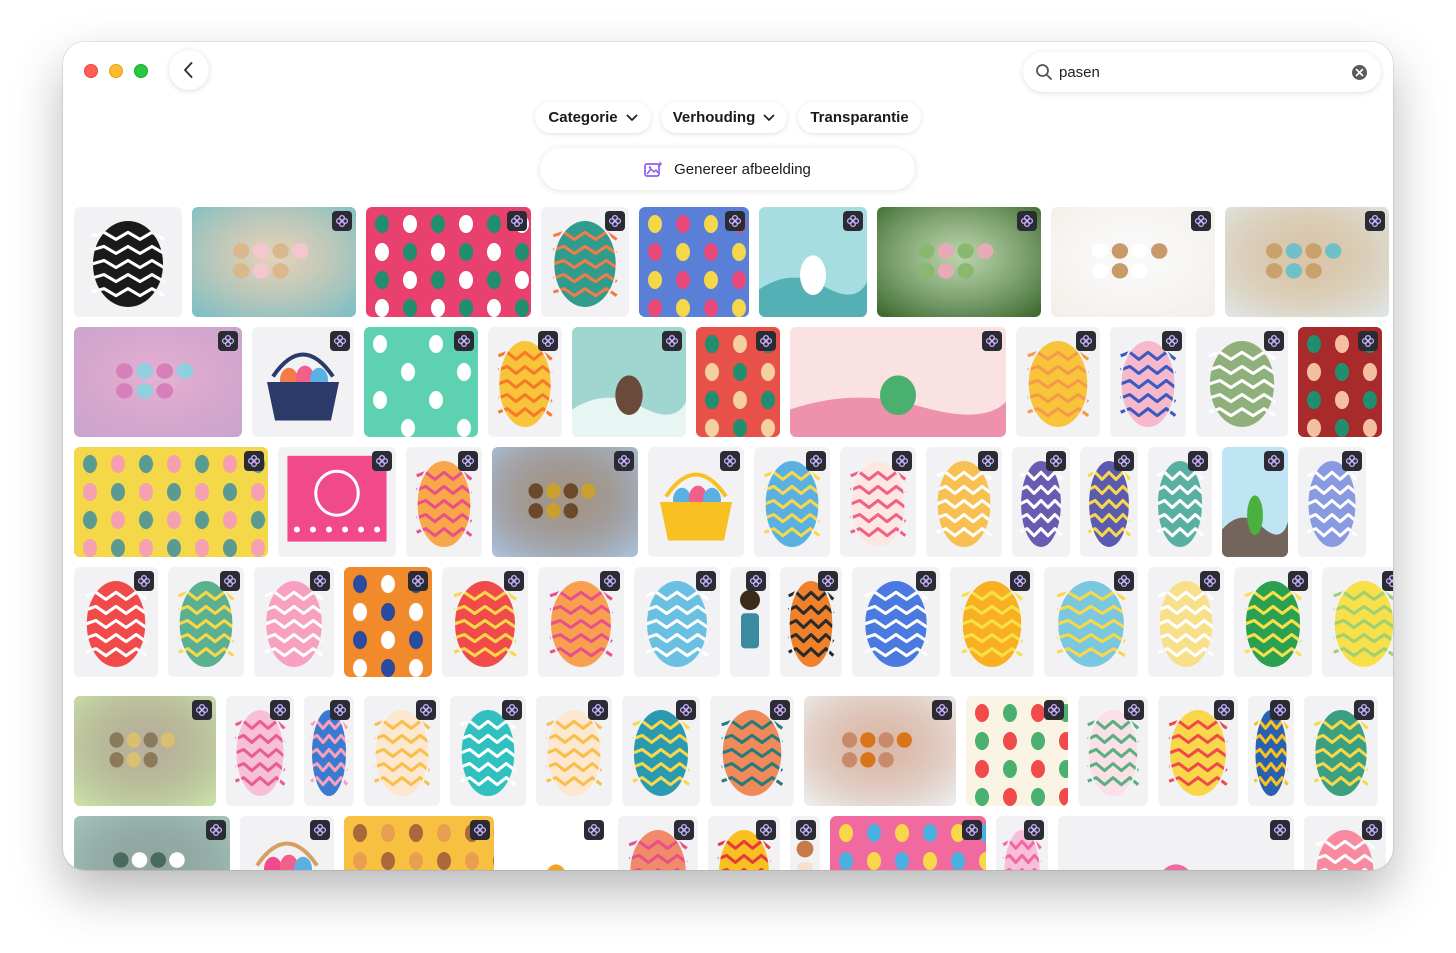  What do you see at coordinates (593, 117) in the screenshot?
I see `category-filter-dropdown: Categorie` at bounding box center [593, 117].